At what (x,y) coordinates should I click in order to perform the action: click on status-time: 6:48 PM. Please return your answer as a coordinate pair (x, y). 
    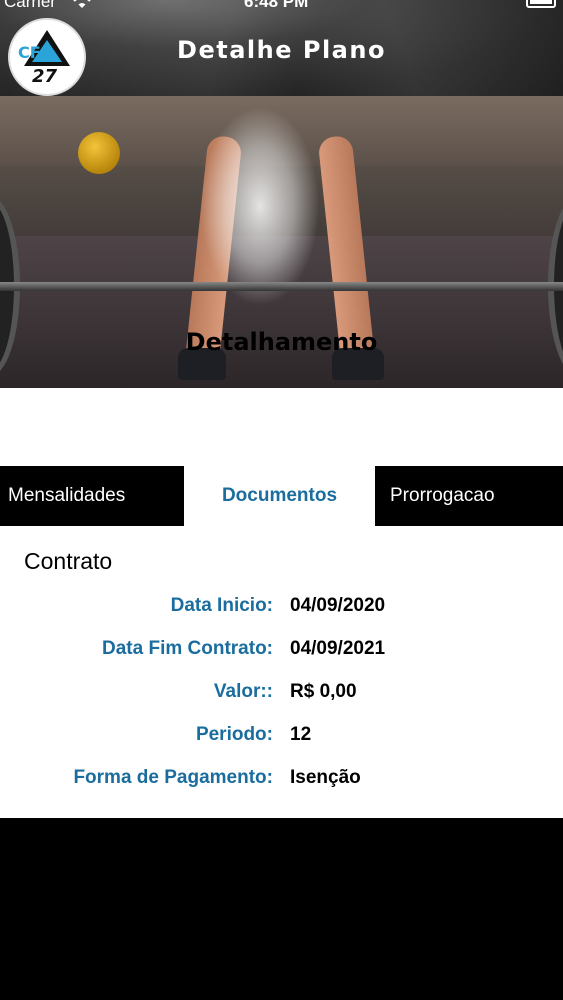
    Looking at the image, I should click on (276, 5).